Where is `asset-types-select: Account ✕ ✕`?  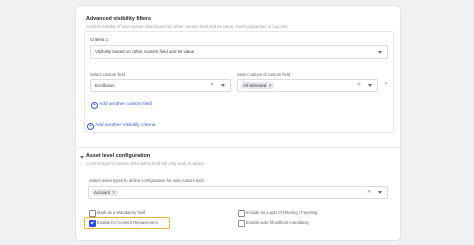
asset-types-select: Account ✕ ✕ is located at coordinates (238, 192).